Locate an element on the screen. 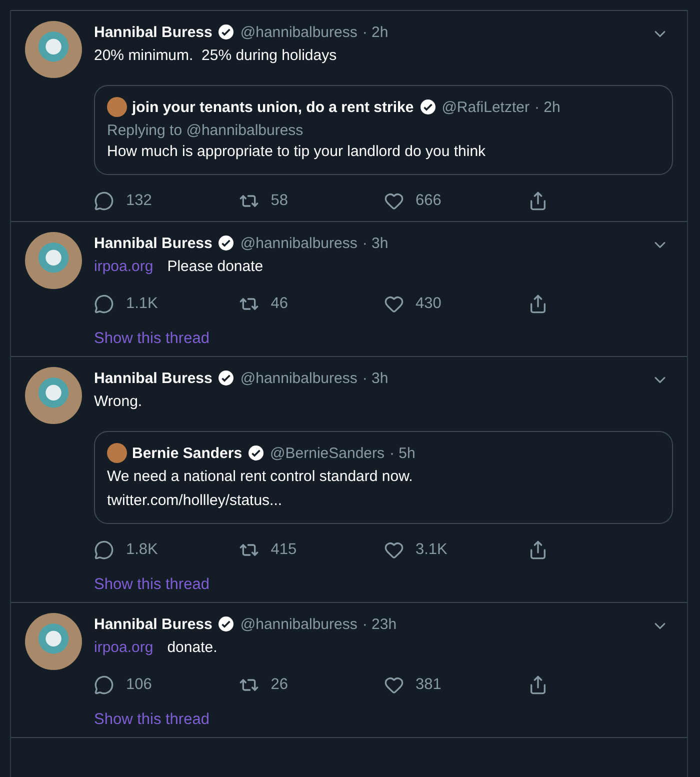  author-name: join your tenants union, do a rent strike is located at coordinates (273, 107).